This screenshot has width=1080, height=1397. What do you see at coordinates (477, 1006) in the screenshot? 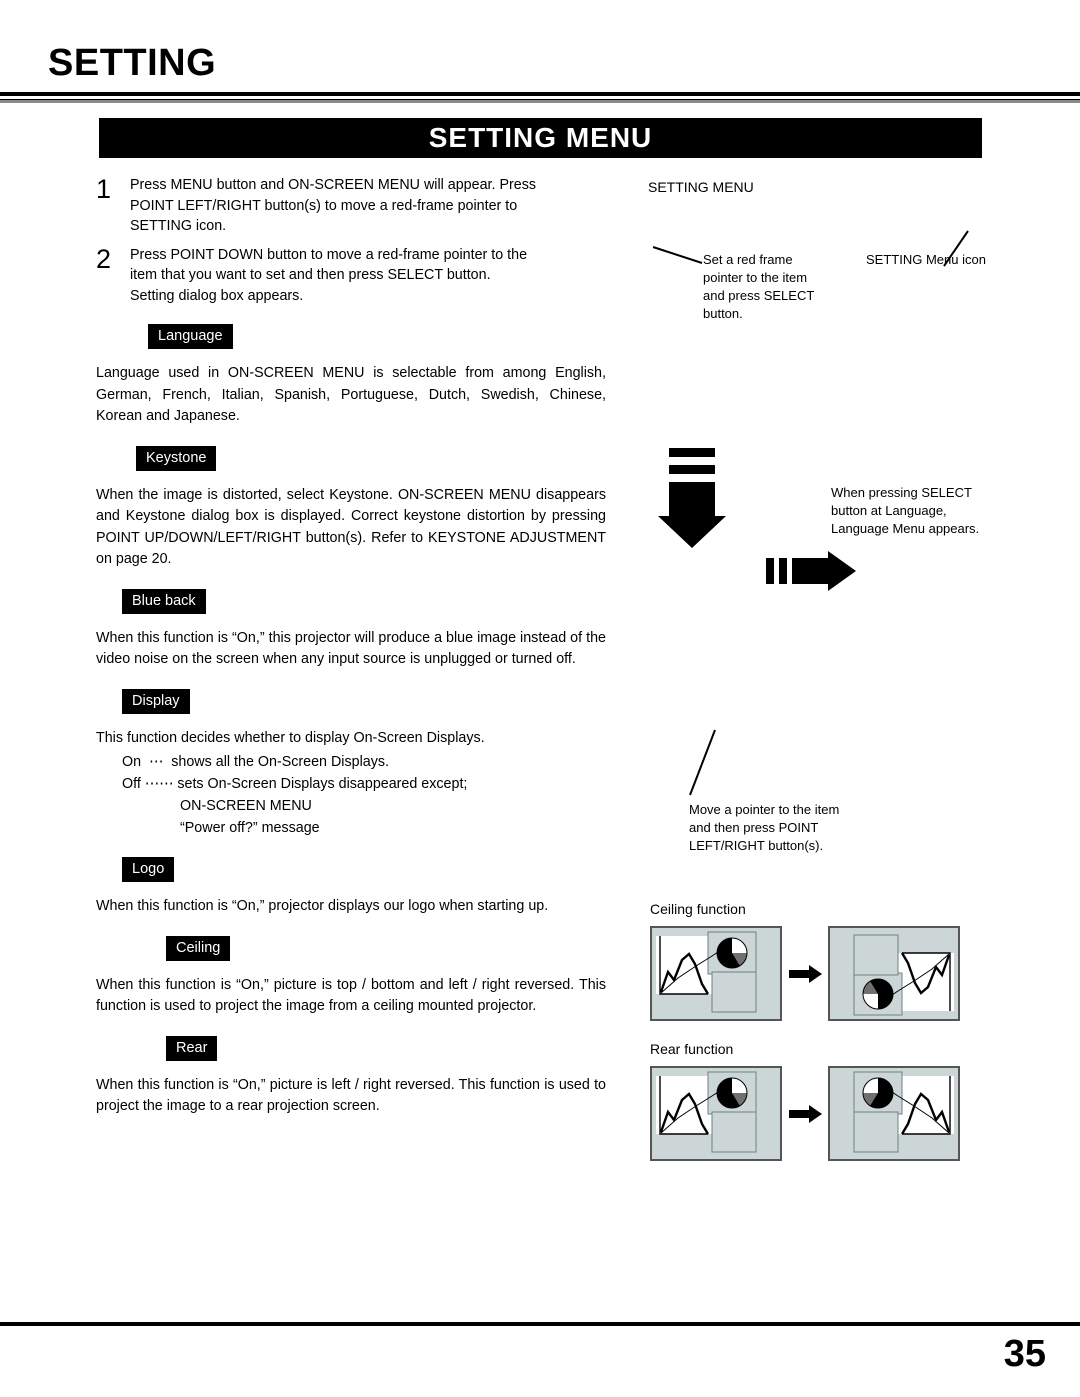
I see `body-line: mounted projector.` at bounding box center [477, 1006].